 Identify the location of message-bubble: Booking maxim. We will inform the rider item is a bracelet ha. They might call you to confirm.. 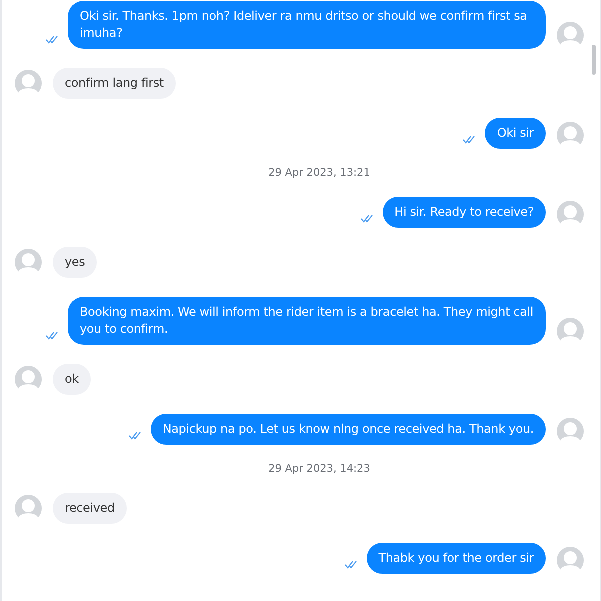
(307, 321).